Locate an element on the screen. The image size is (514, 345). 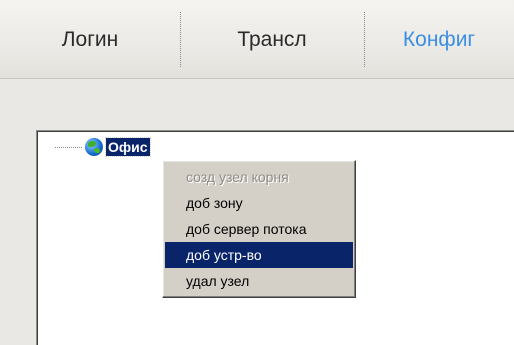
tree-node-office: Офис is located at coordinates (103, 147).